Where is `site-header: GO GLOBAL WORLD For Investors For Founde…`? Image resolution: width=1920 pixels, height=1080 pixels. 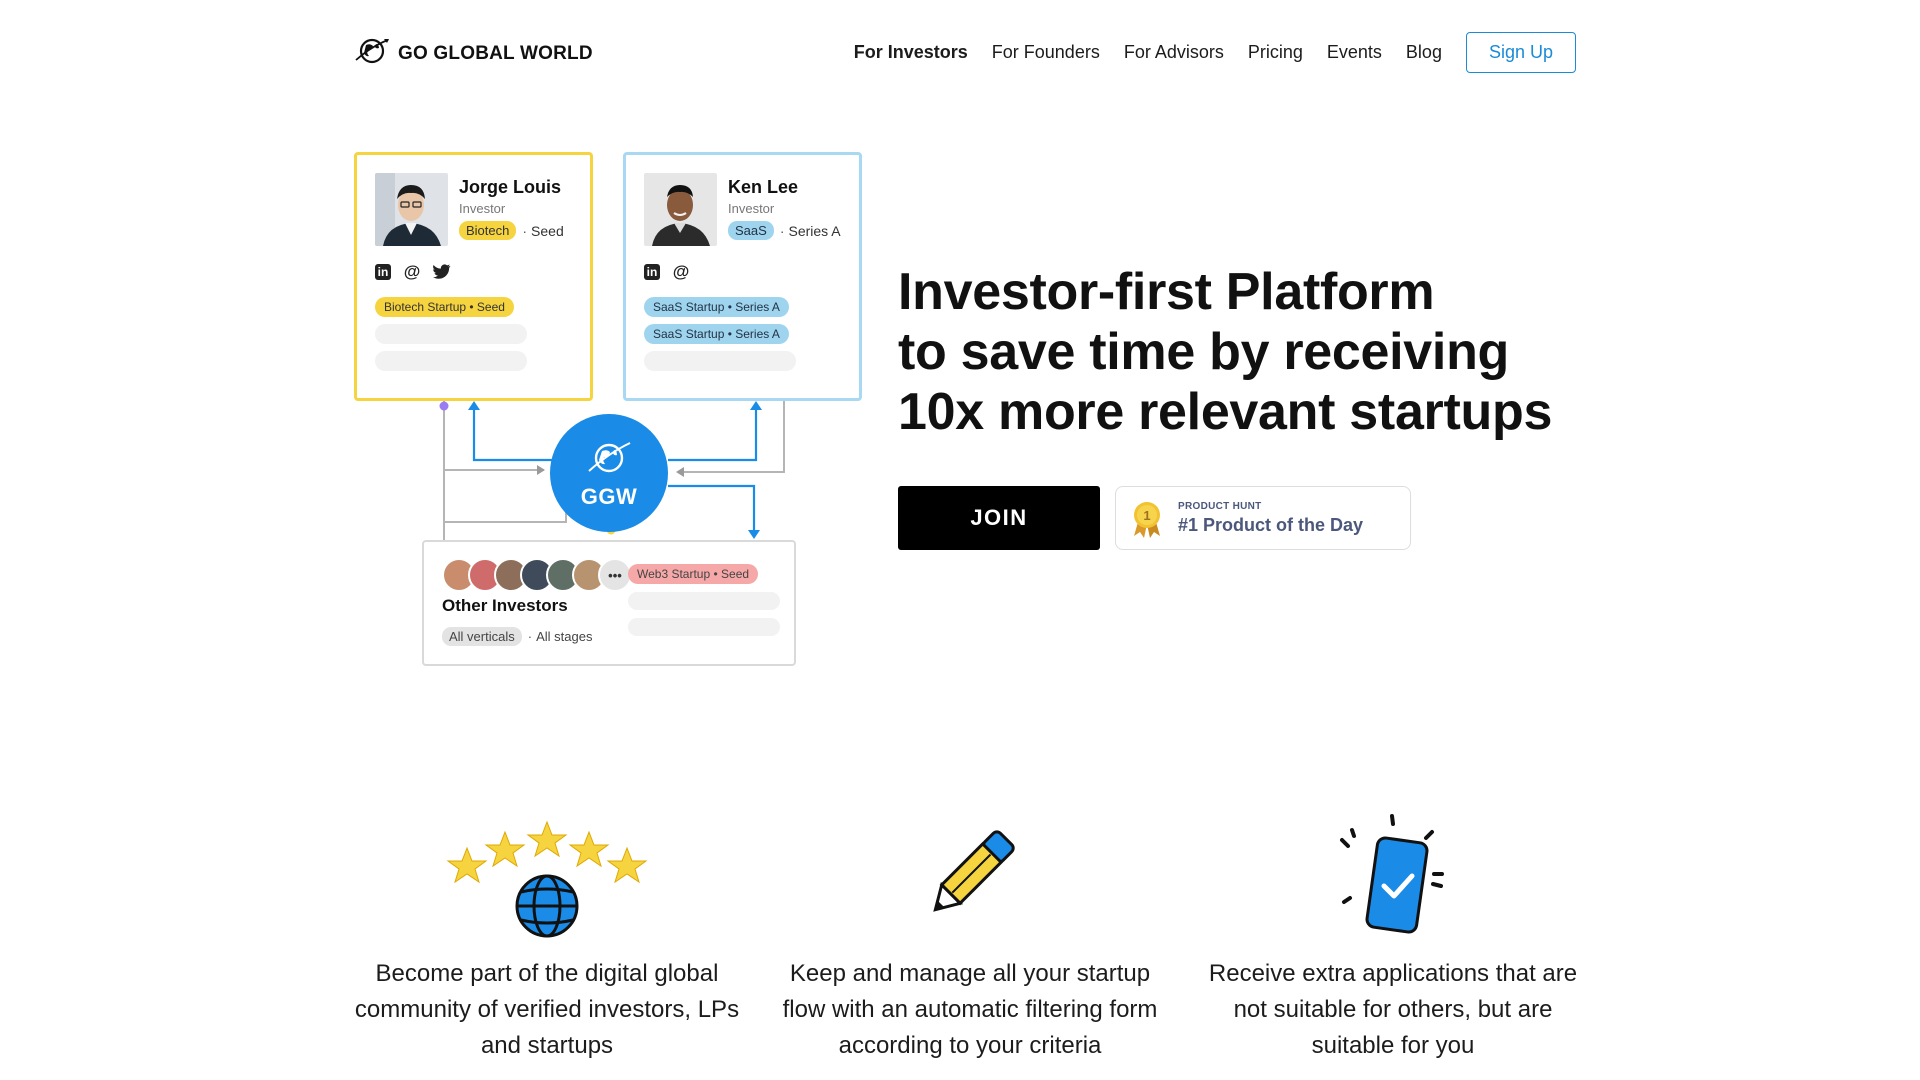
site-header: GO GLOBAL WORLD For Investors For Founde… is located at coordinates (960, 50).